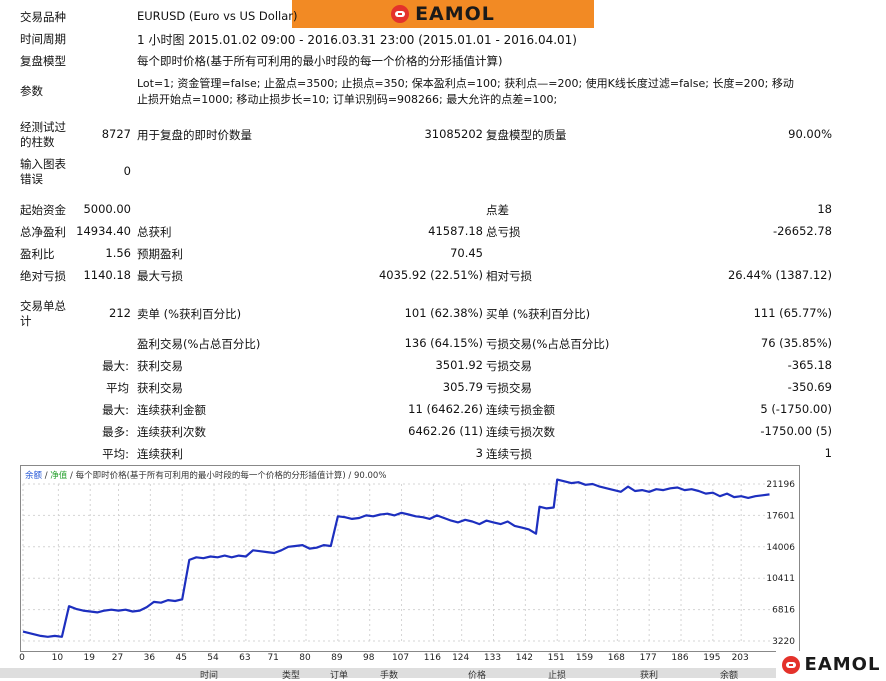  I want to click on eamol-logo-watermark: EAMOL, so click(831, 664).